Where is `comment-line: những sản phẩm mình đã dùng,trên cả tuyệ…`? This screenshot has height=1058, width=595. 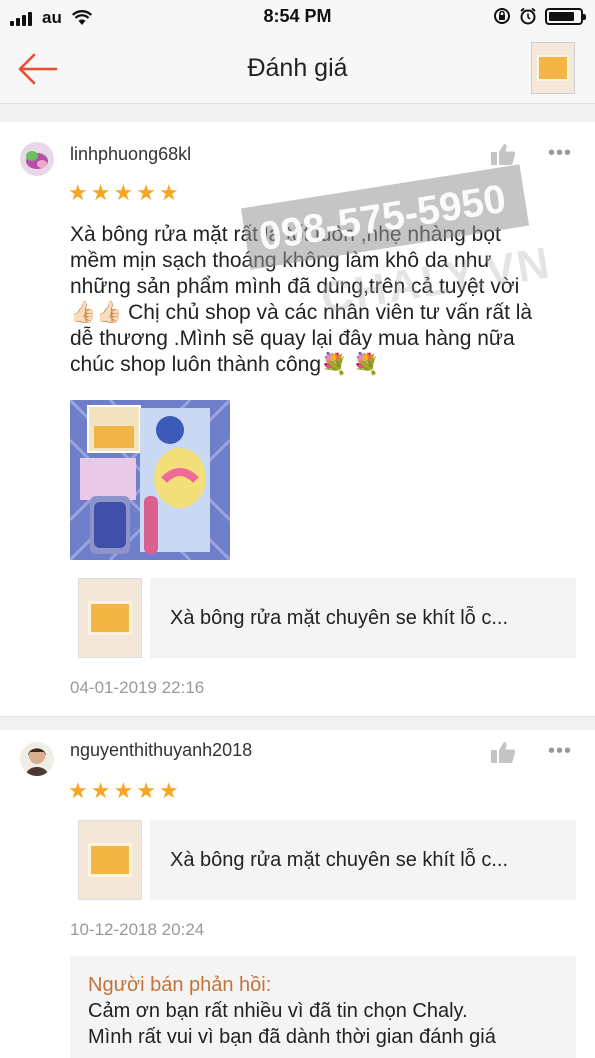 comment-line: những sản phẩm mình đã dùng,trên cả tuyệ… is located at coordinates (295, 286).